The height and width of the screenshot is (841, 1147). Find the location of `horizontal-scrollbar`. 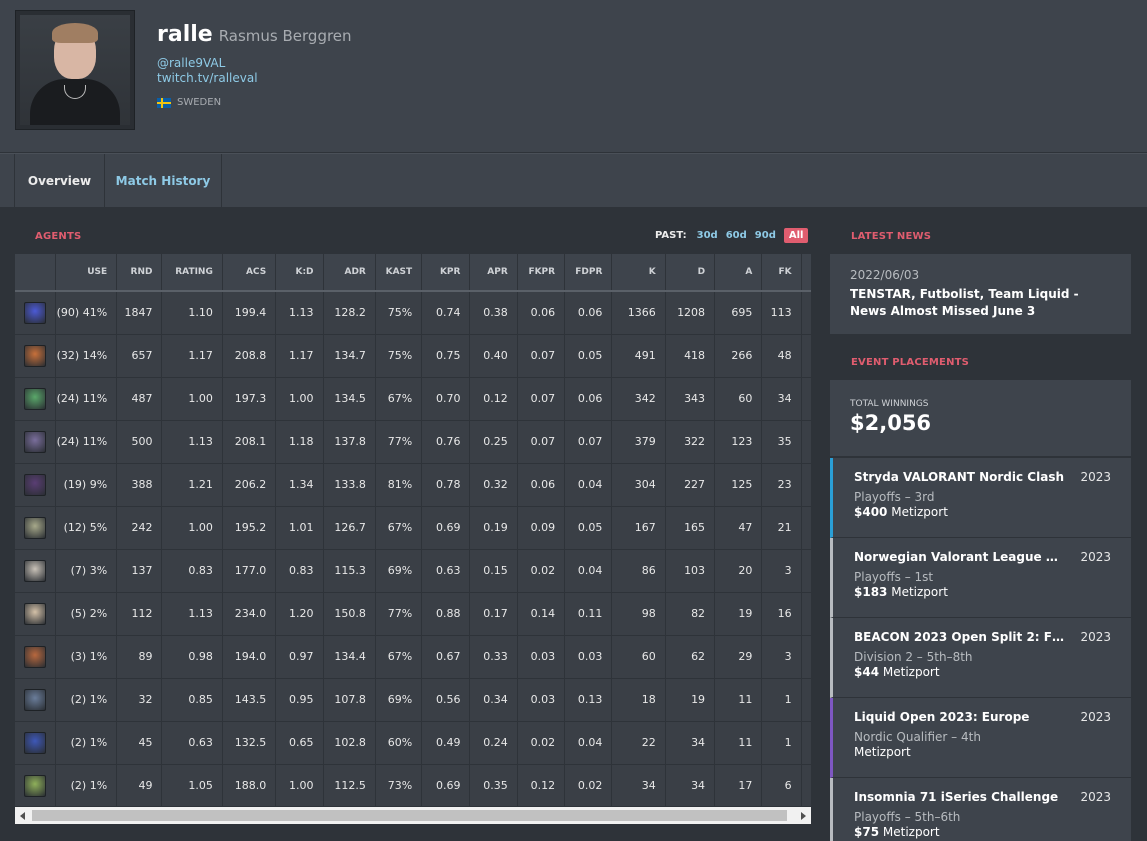

horizontal-scrollbar is located at coordinates (413, 815).